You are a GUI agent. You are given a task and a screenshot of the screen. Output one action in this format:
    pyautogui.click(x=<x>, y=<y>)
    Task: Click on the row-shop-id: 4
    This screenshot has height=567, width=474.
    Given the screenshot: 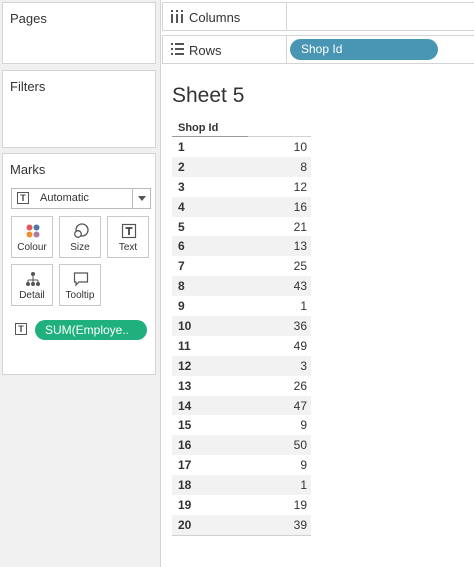 What is the action you would take?
    pyautogui.click(x=181, y=207)
    